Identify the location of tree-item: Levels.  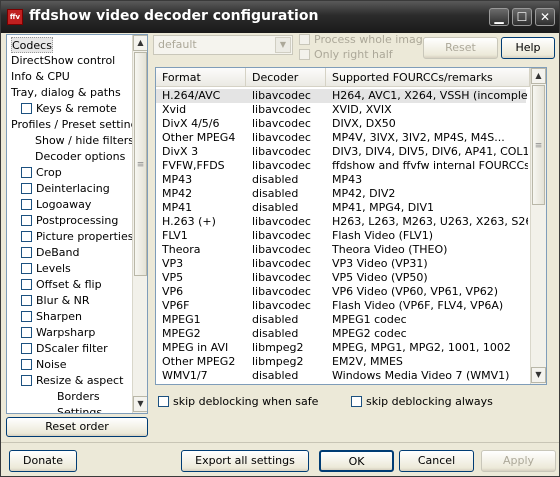
(46, 269).